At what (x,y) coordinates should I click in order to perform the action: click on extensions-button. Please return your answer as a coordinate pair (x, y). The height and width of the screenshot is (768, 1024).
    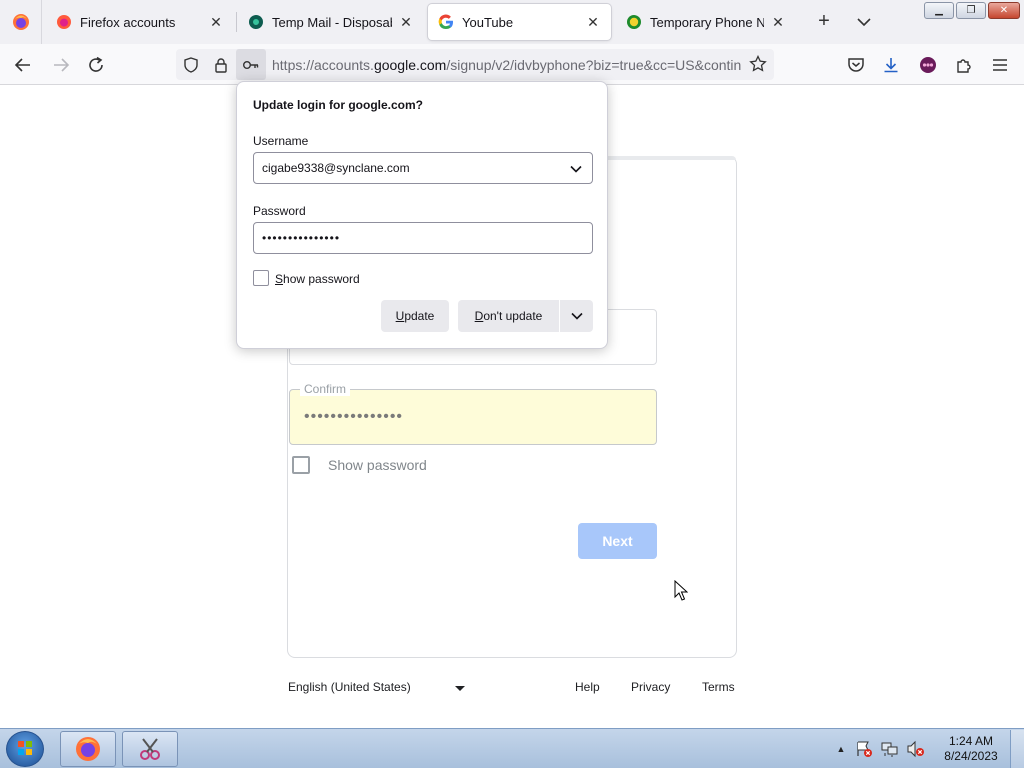
    Looking at the image, I should click on (964, 65).